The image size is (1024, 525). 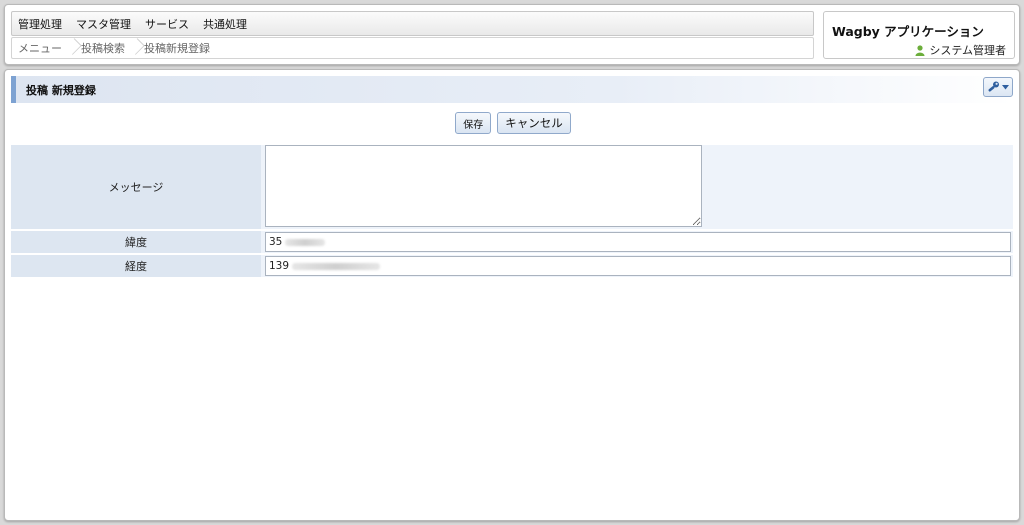 What do you see at coordinates (103, 24) in the screenshot?
I see `menu-item-master: マスタ管理` at bounding box center [103, 24].